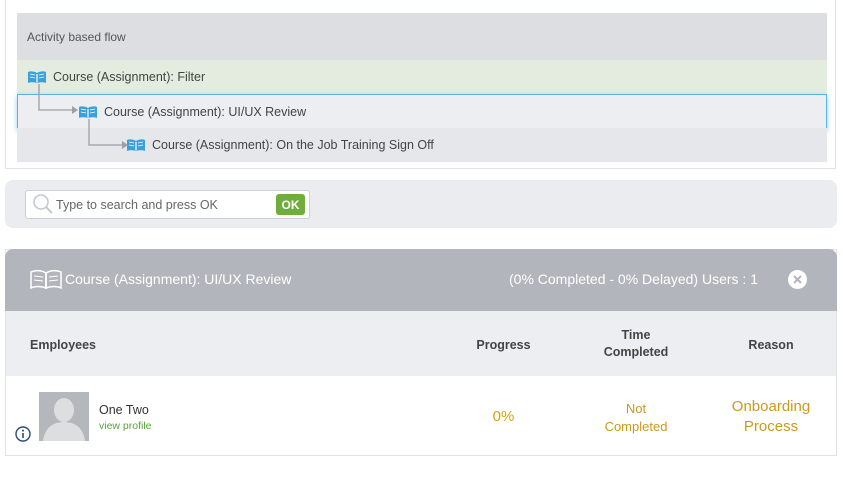 Image resolution: width=843 pixels, height=482 pixels. I want to click on column-time-completed: Time Completed, so click(636, 344).